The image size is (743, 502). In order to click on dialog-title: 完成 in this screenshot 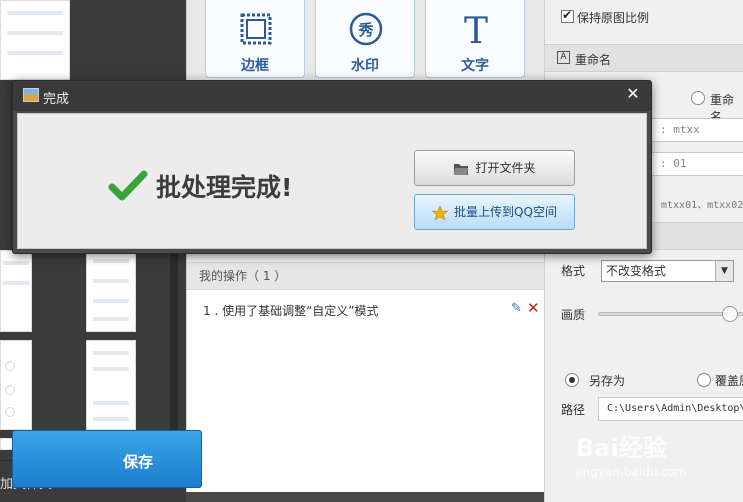, I will do `click(56, 99)`.